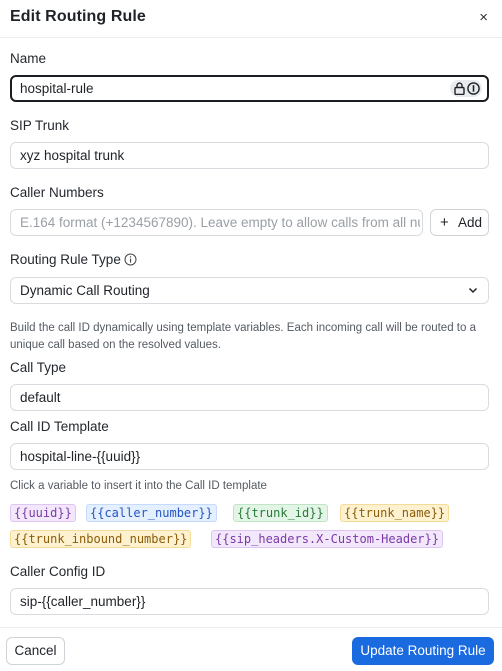  Describe the element at coordinates (280, 513) in the screenshot. I see `variable-chip-trunk-id: {{trunk_id}}` at that location.